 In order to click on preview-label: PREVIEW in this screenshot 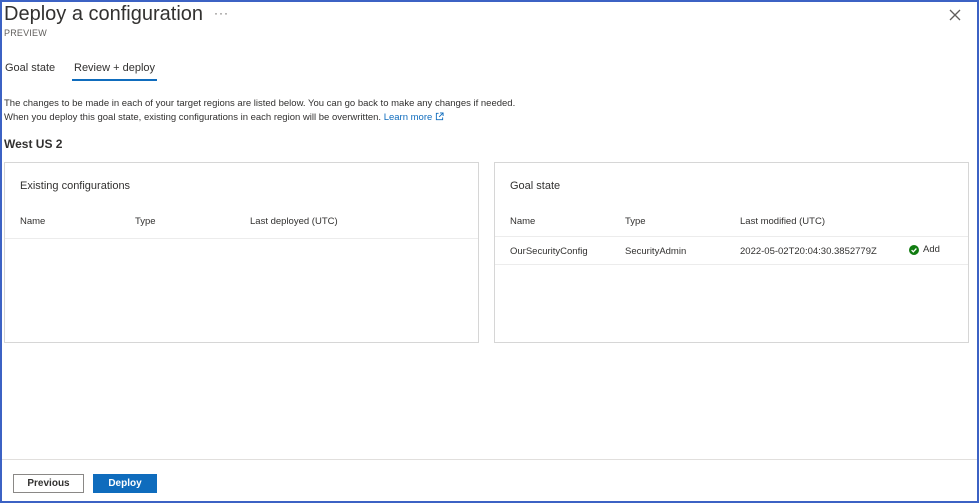, I will do `click(25, 33)`.